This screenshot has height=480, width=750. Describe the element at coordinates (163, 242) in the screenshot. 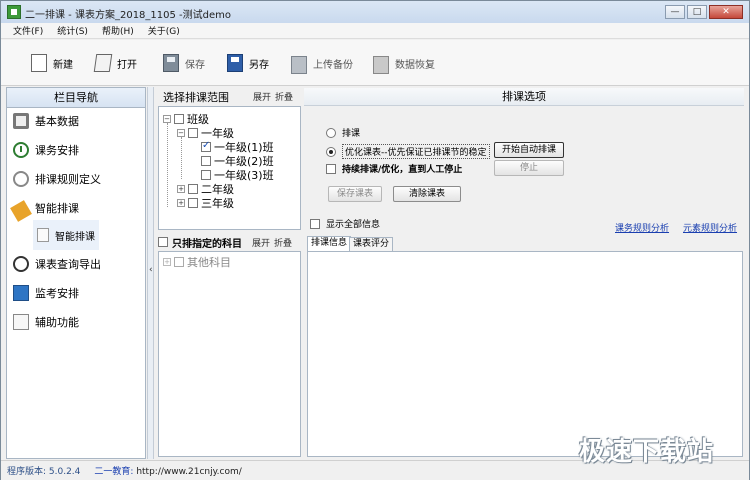

I see `only-subject-checkbox` at that location.